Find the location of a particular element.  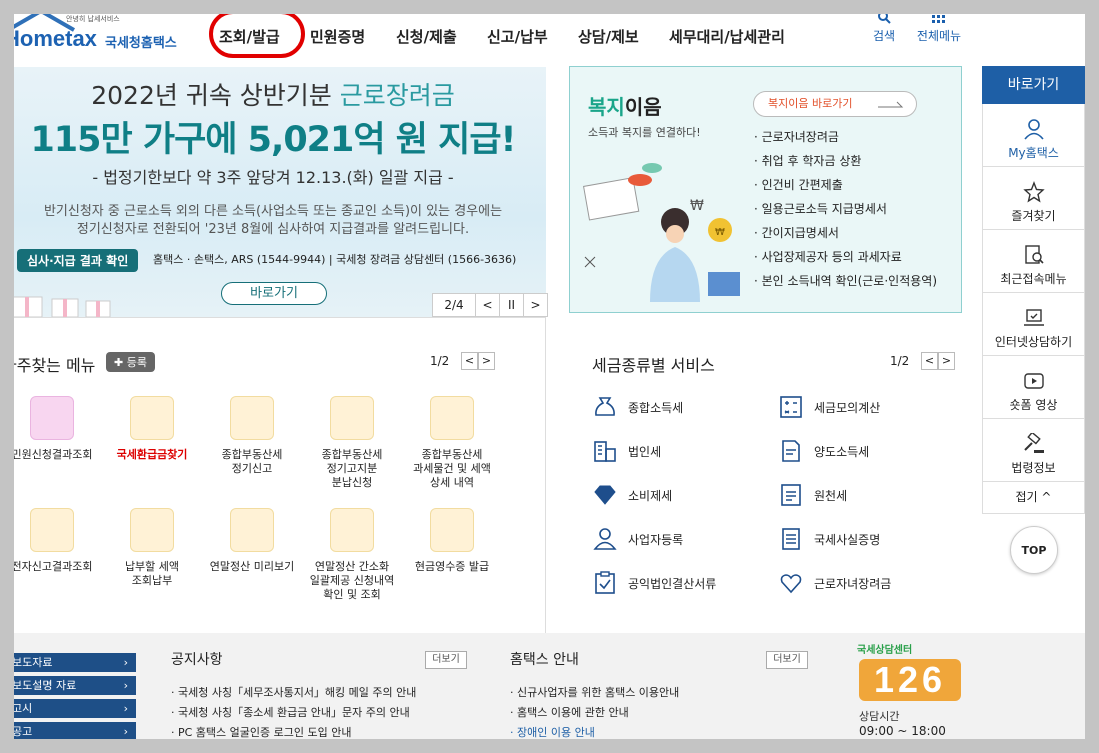

quick-collapse-button: 접기 ^ is located at coordinates (1033, 498).